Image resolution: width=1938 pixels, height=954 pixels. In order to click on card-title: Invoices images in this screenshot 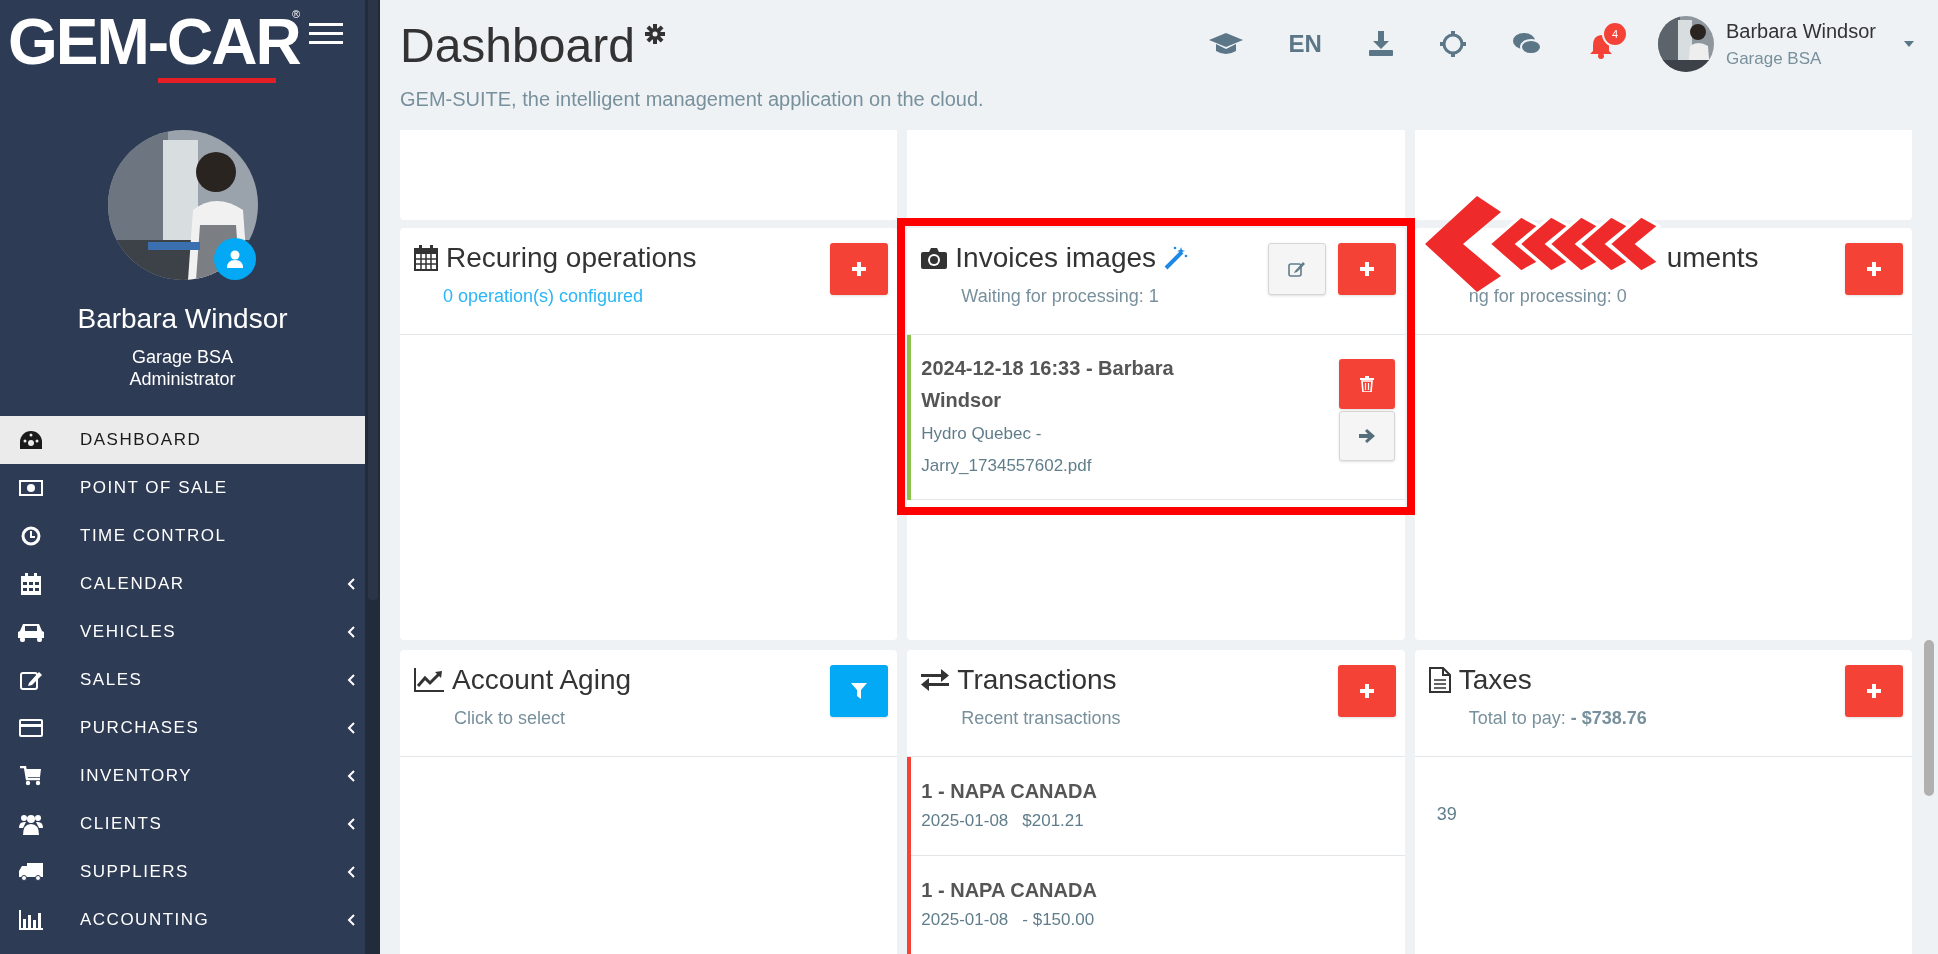, I will do `click(1056, 258)`.